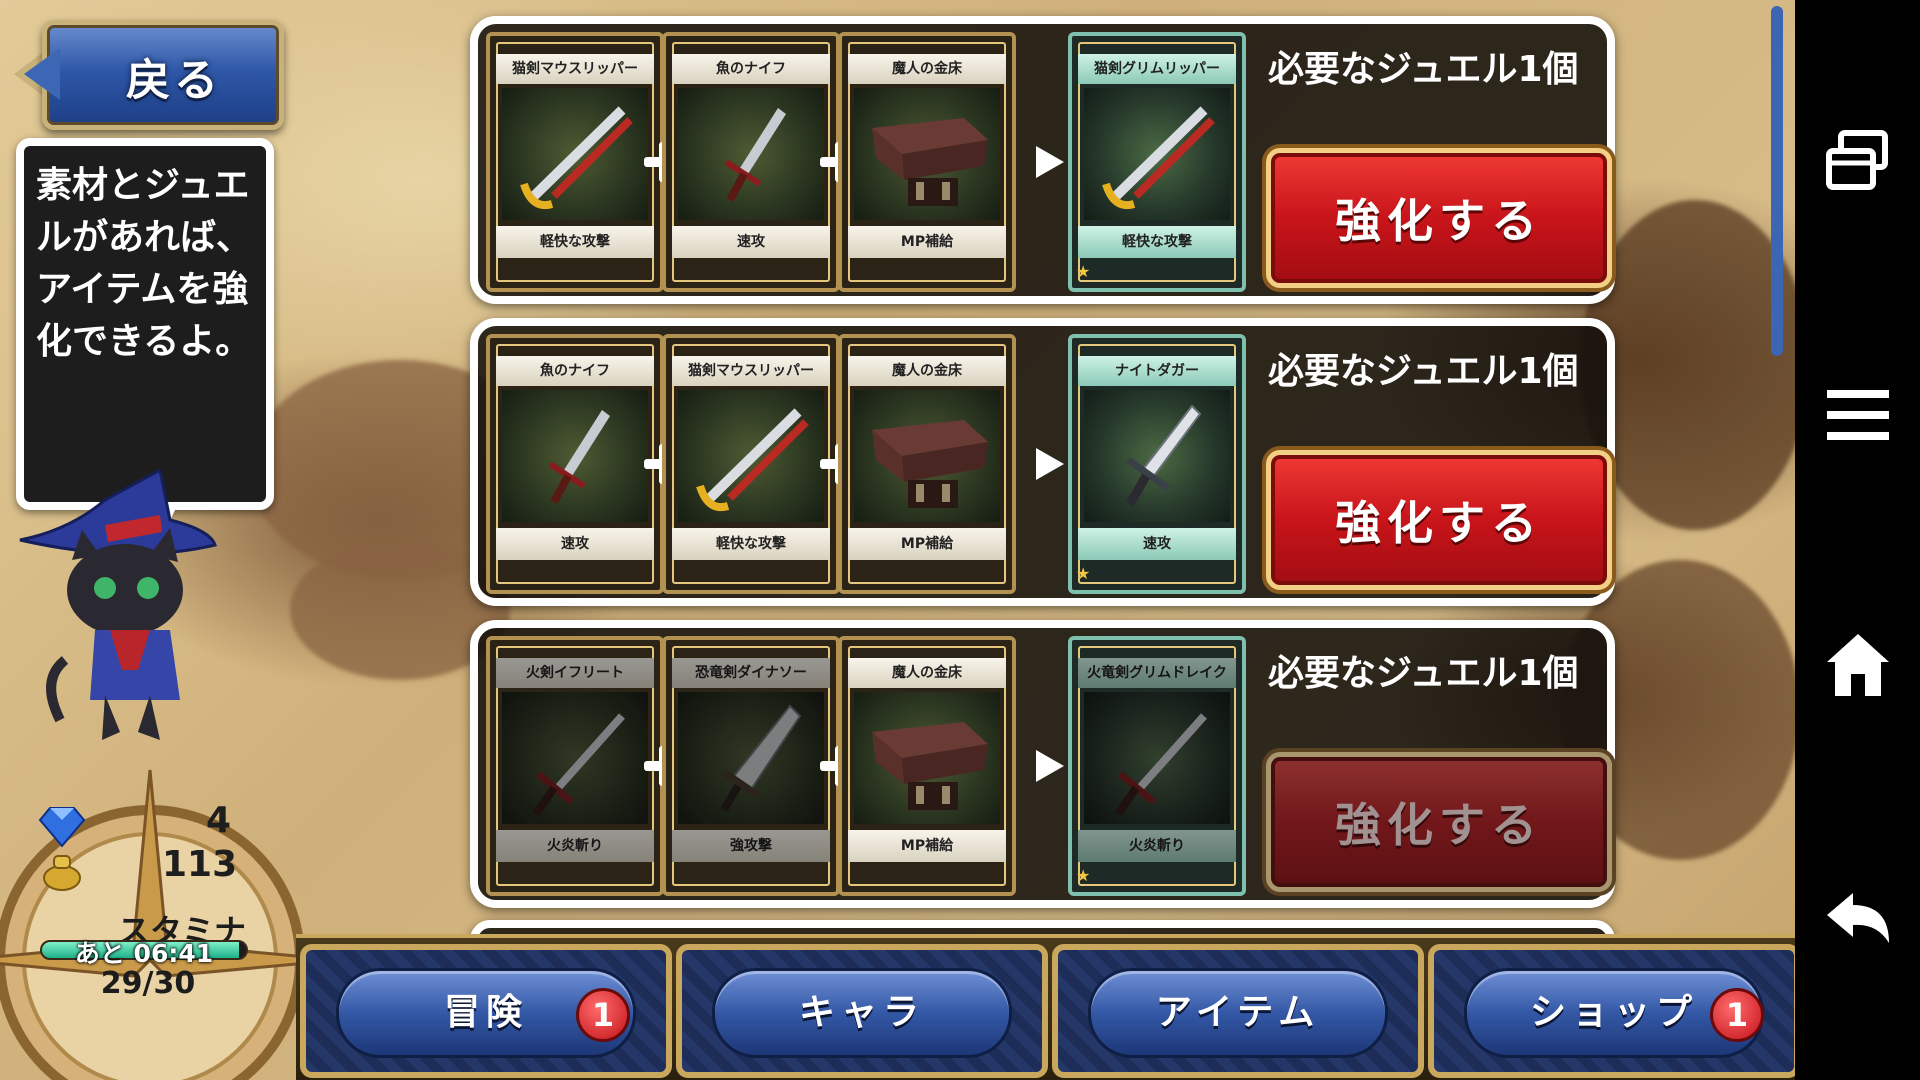  I want to click on speech-bubble-text: 素材とジュエ ルがあれば、 アイテムを強 化できるよ。, so click(144, 263).